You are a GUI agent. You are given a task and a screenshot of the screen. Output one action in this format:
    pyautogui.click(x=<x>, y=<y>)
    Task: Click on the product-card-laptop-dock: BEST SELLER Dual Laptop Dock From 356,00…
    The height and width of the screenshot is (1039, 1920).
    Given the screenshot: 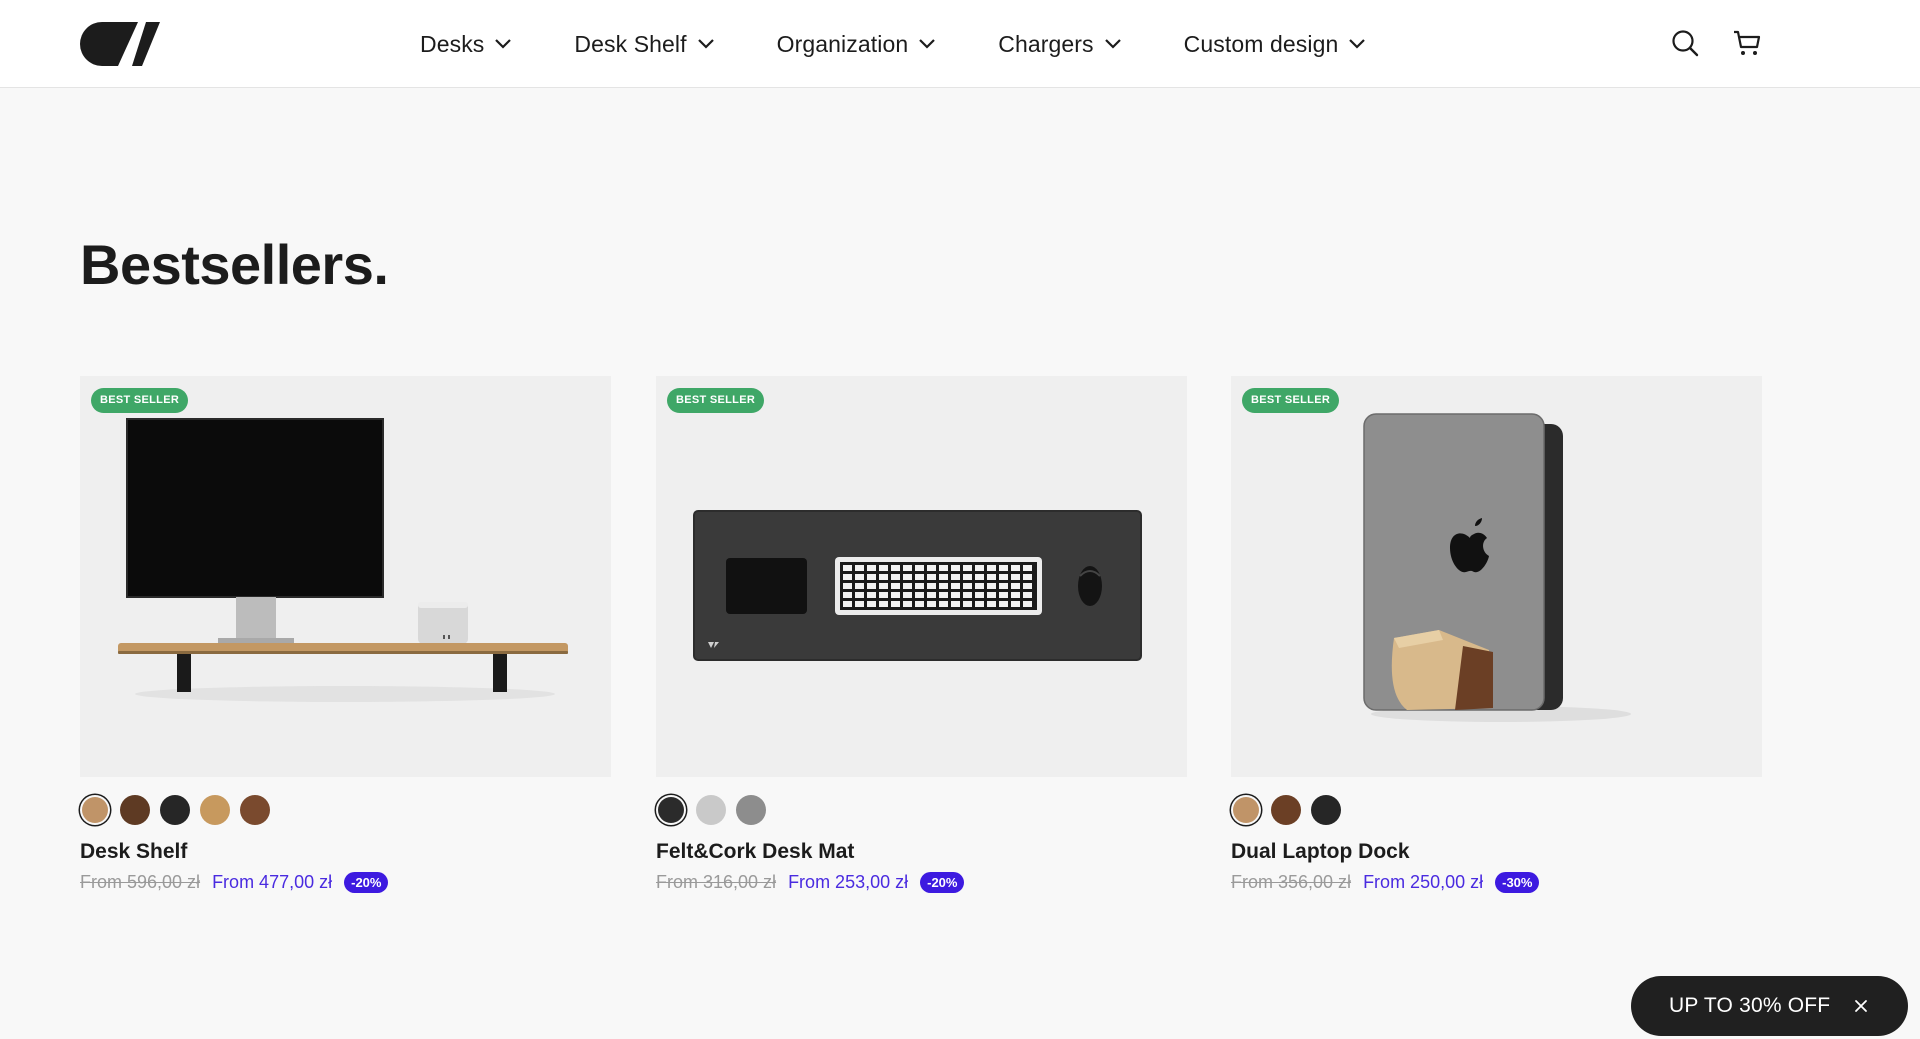 What is the action you would take?
    pyautogui.click(x=1496, y=634)
    